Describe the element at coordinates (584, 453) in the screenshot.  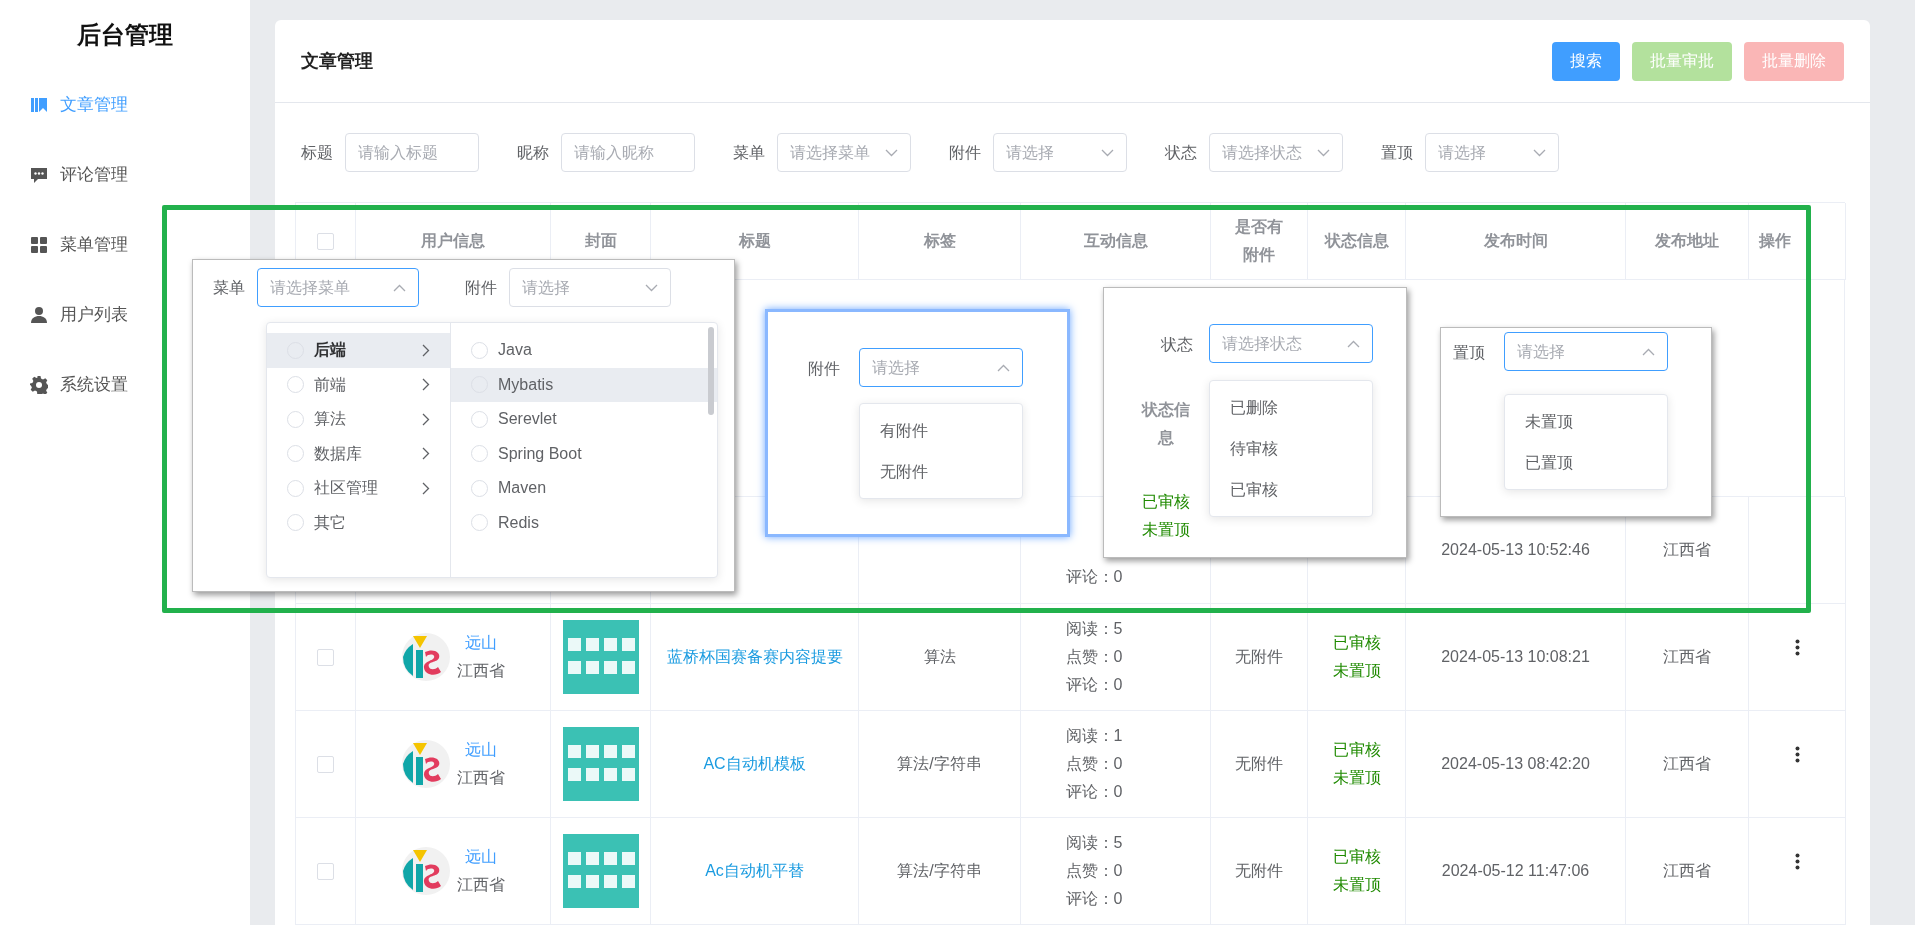
I see `cascader-option: Spring Boot` at that location.